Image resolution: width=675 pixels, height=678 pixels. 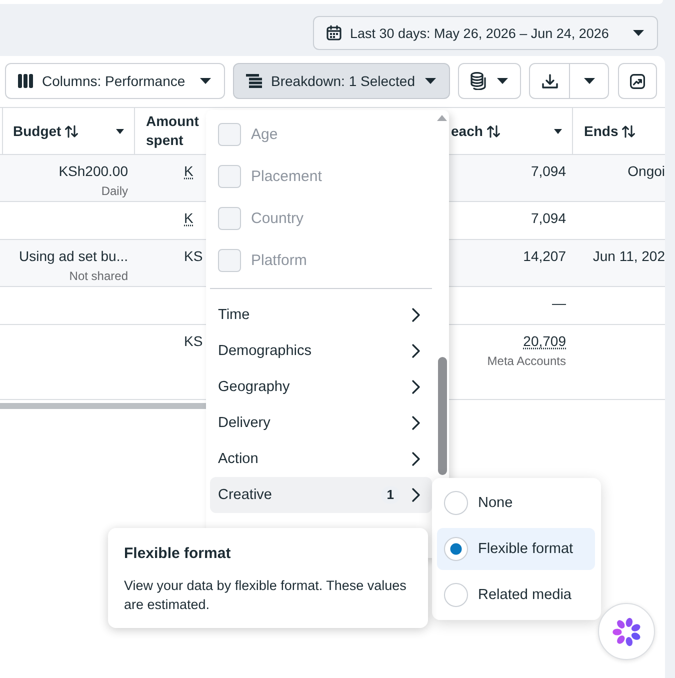 I want to click on download-button, so click(x=549, y=81).